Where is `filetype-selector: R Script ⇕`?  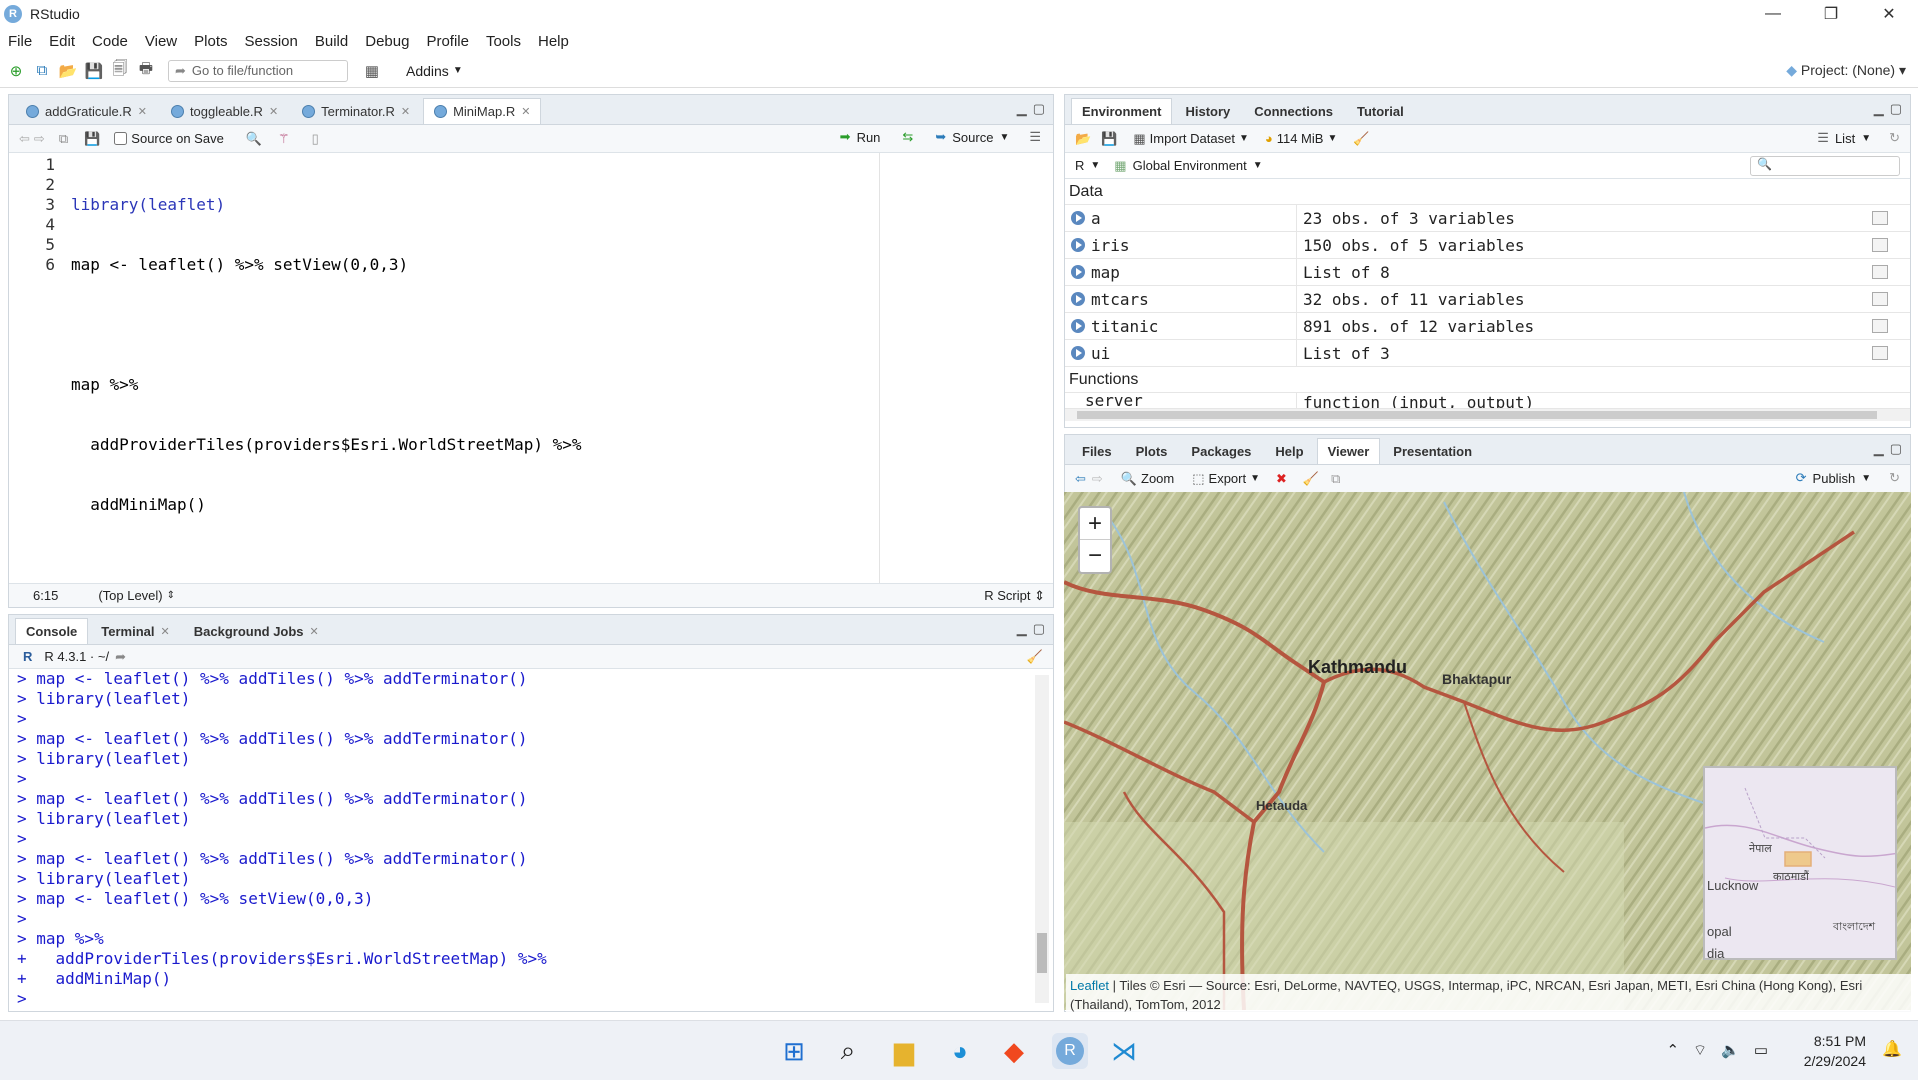
filetype-selector: R Script ⇕ is located at coordinates (1014, 596).